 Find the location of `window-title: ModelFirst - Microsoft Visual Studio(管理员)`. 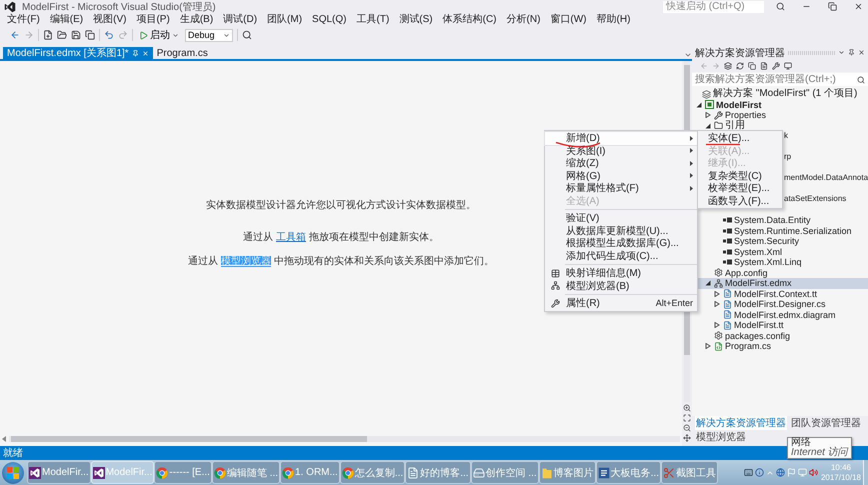

window-title: ModelFirst - Microsoft Visual Studio(管理员) is located at coordinates (119, 7).